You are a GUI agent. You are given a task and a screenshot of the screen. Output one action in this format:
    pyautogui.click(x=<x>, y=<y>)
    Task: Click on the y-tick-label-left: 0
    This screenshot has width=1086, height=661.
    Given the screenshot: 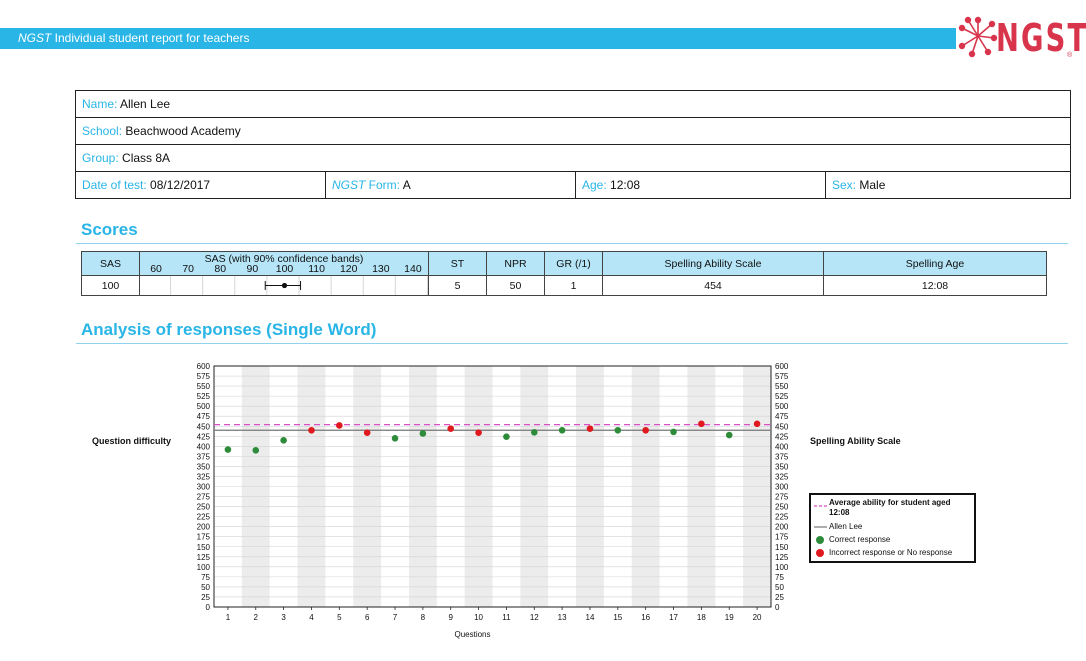 What is the action you would take?
    pyautogui.click(x=208, y=607)
    